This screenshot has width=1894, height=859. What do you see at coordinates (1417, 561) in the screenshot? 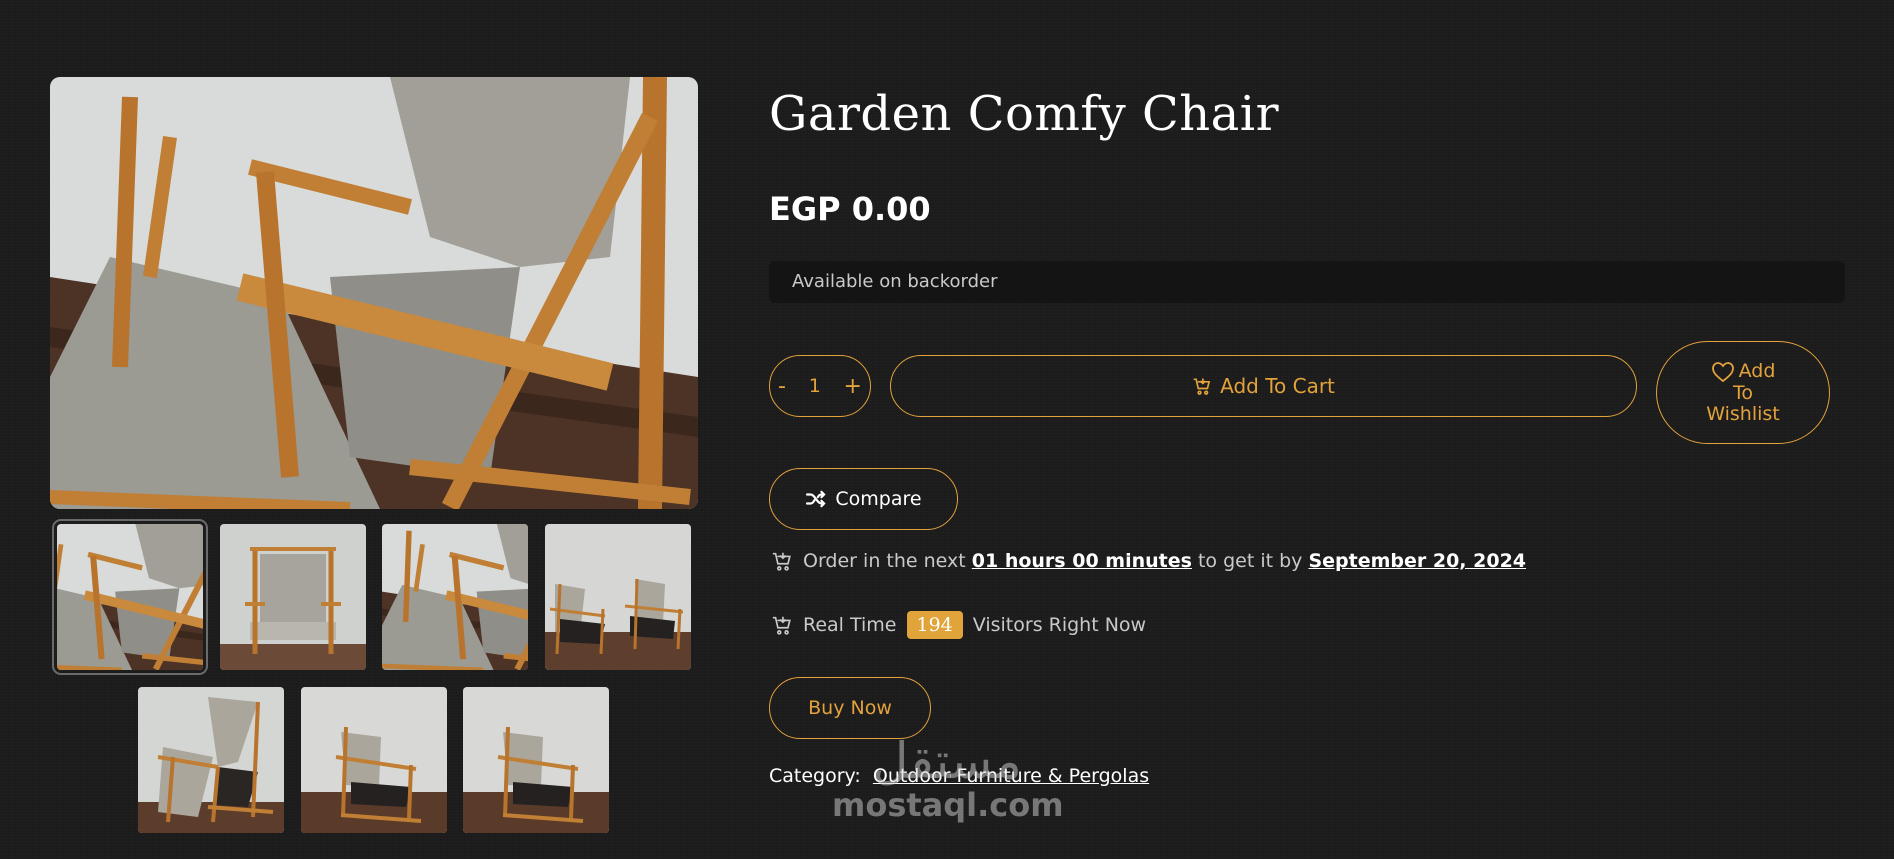
I see `delivery-date: September 20, 2024` at bounding box center [1417, 561].